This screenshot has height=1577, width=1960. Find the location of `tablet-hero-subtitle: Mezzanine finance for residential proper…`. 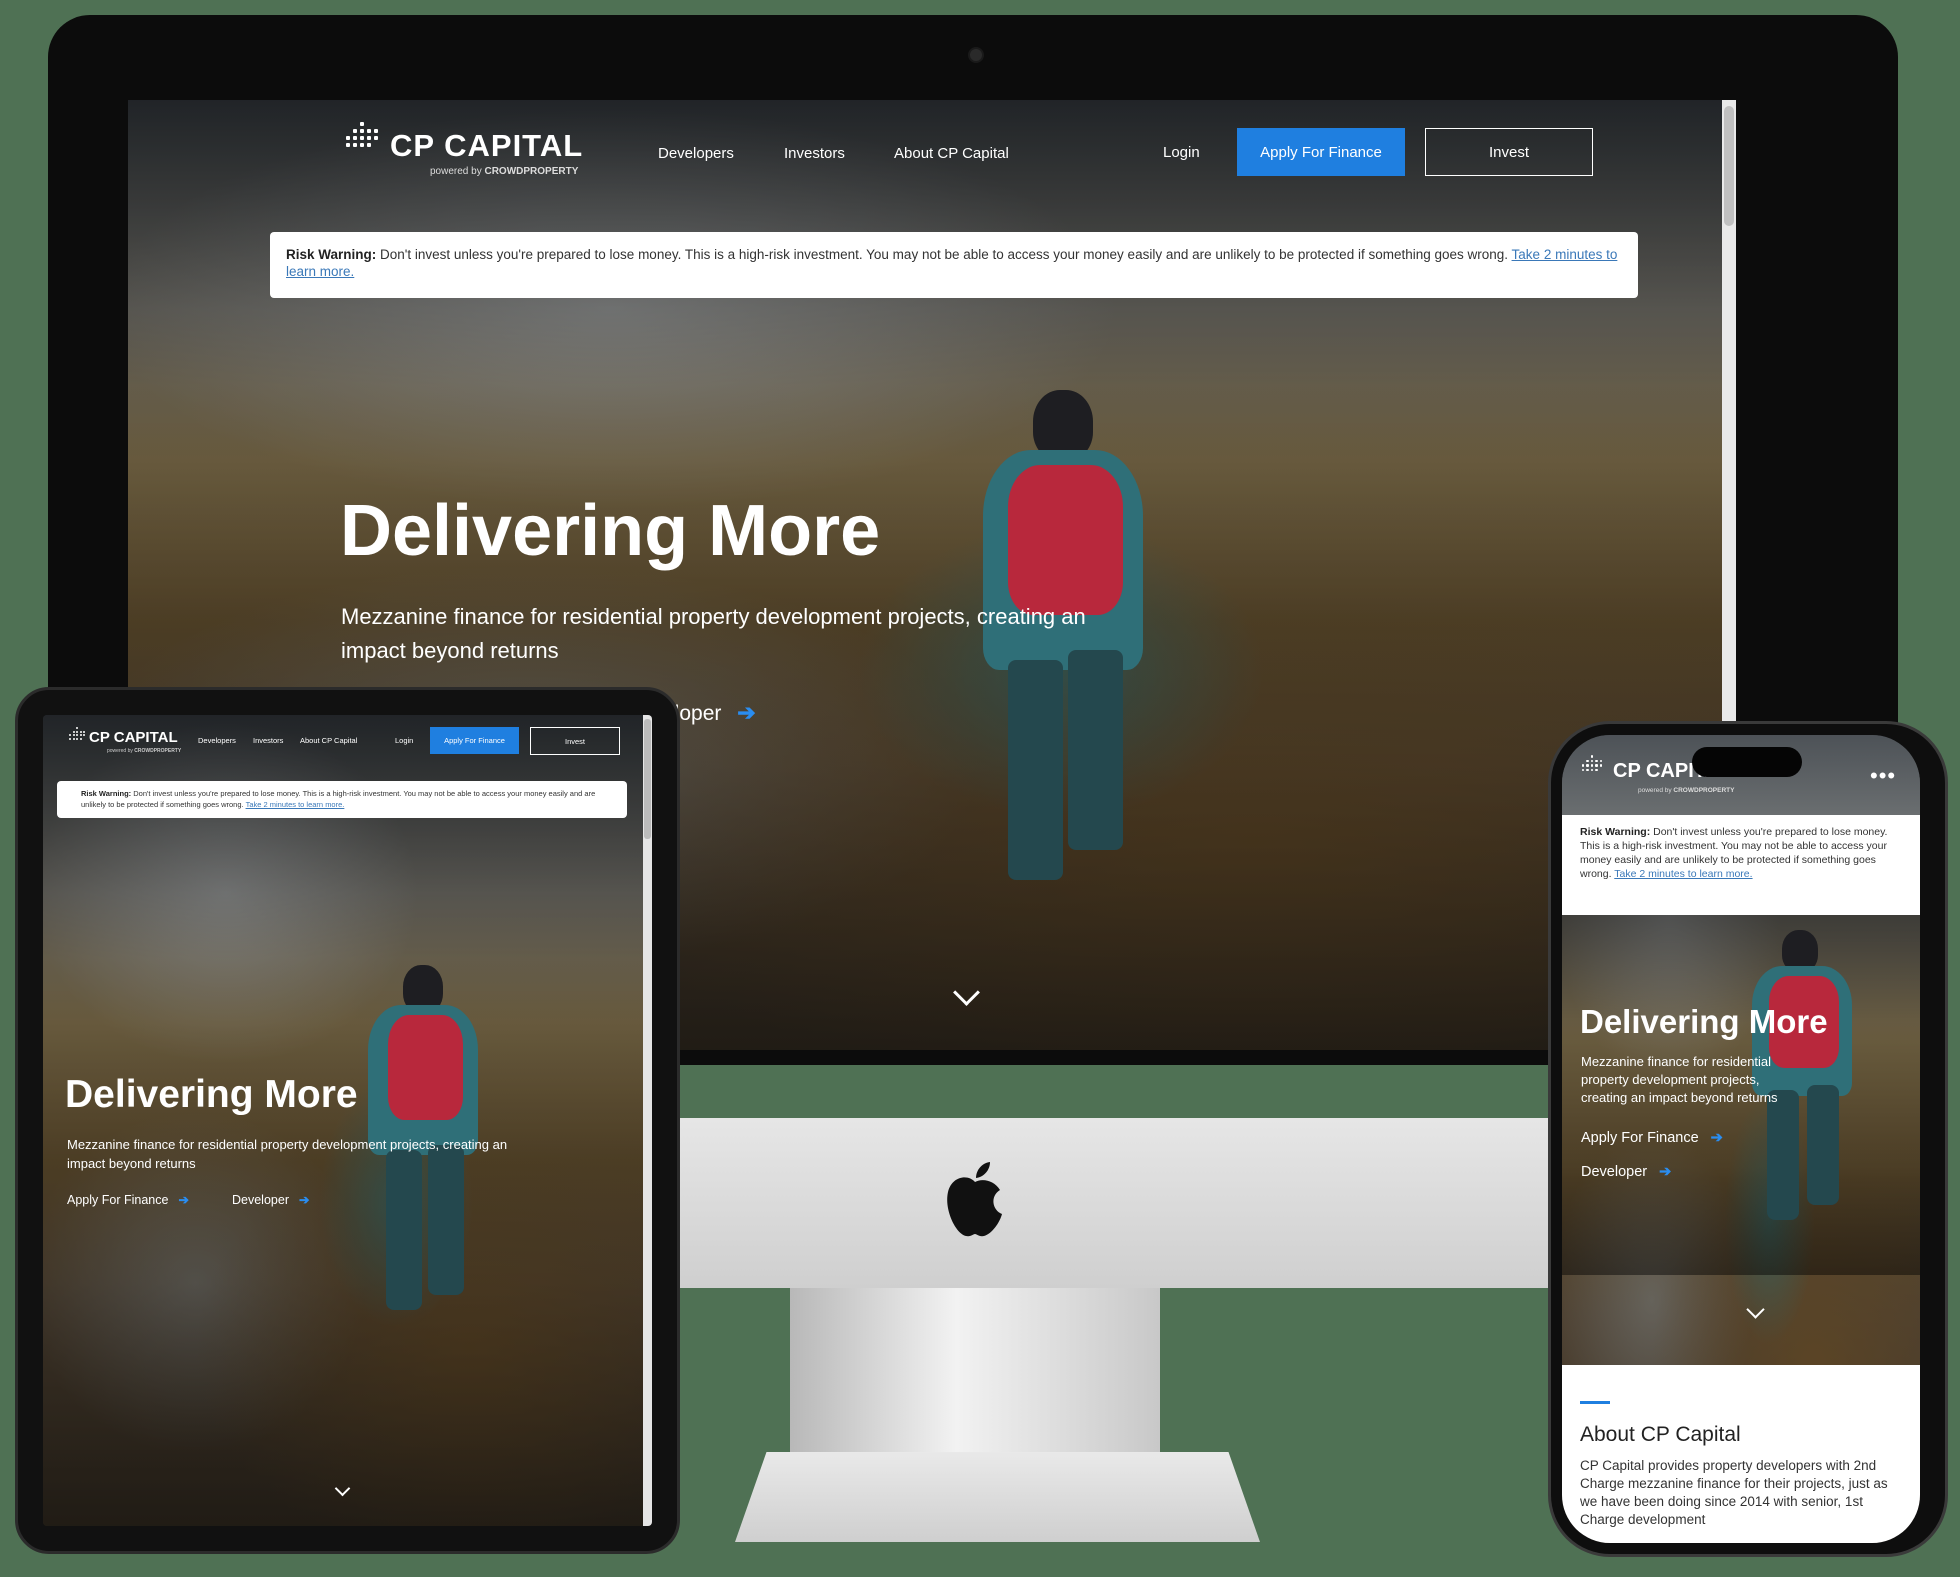

tablet-hero-subtitle: Mezzanine finance for residential proper… is located at coordinates (287, 1154).